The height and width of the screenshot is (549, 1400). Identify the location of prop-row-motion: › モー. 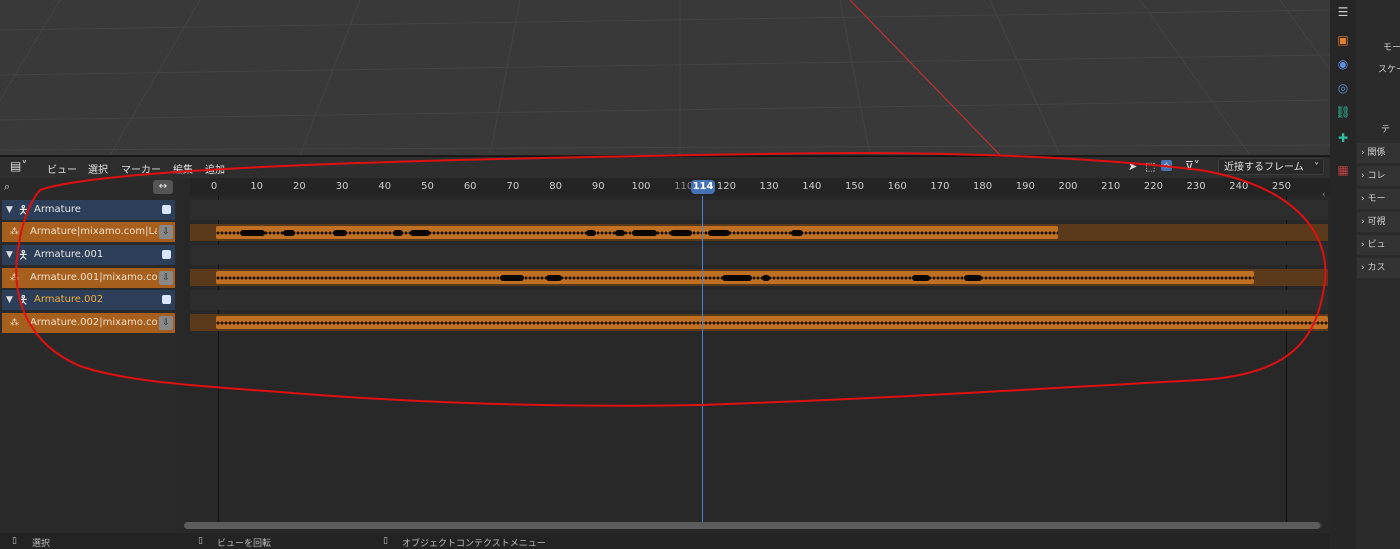
(1378, 199).